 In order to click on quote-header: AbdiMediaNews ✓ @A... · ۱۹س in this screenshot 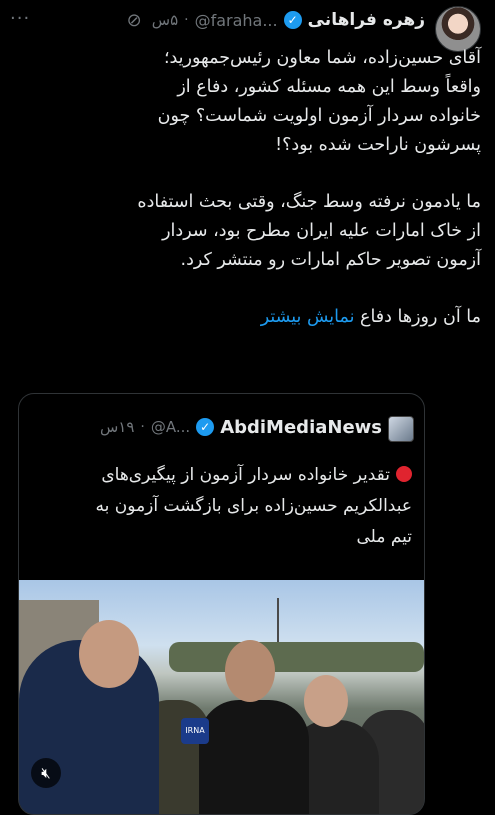, I will do `click(207, 427)`.